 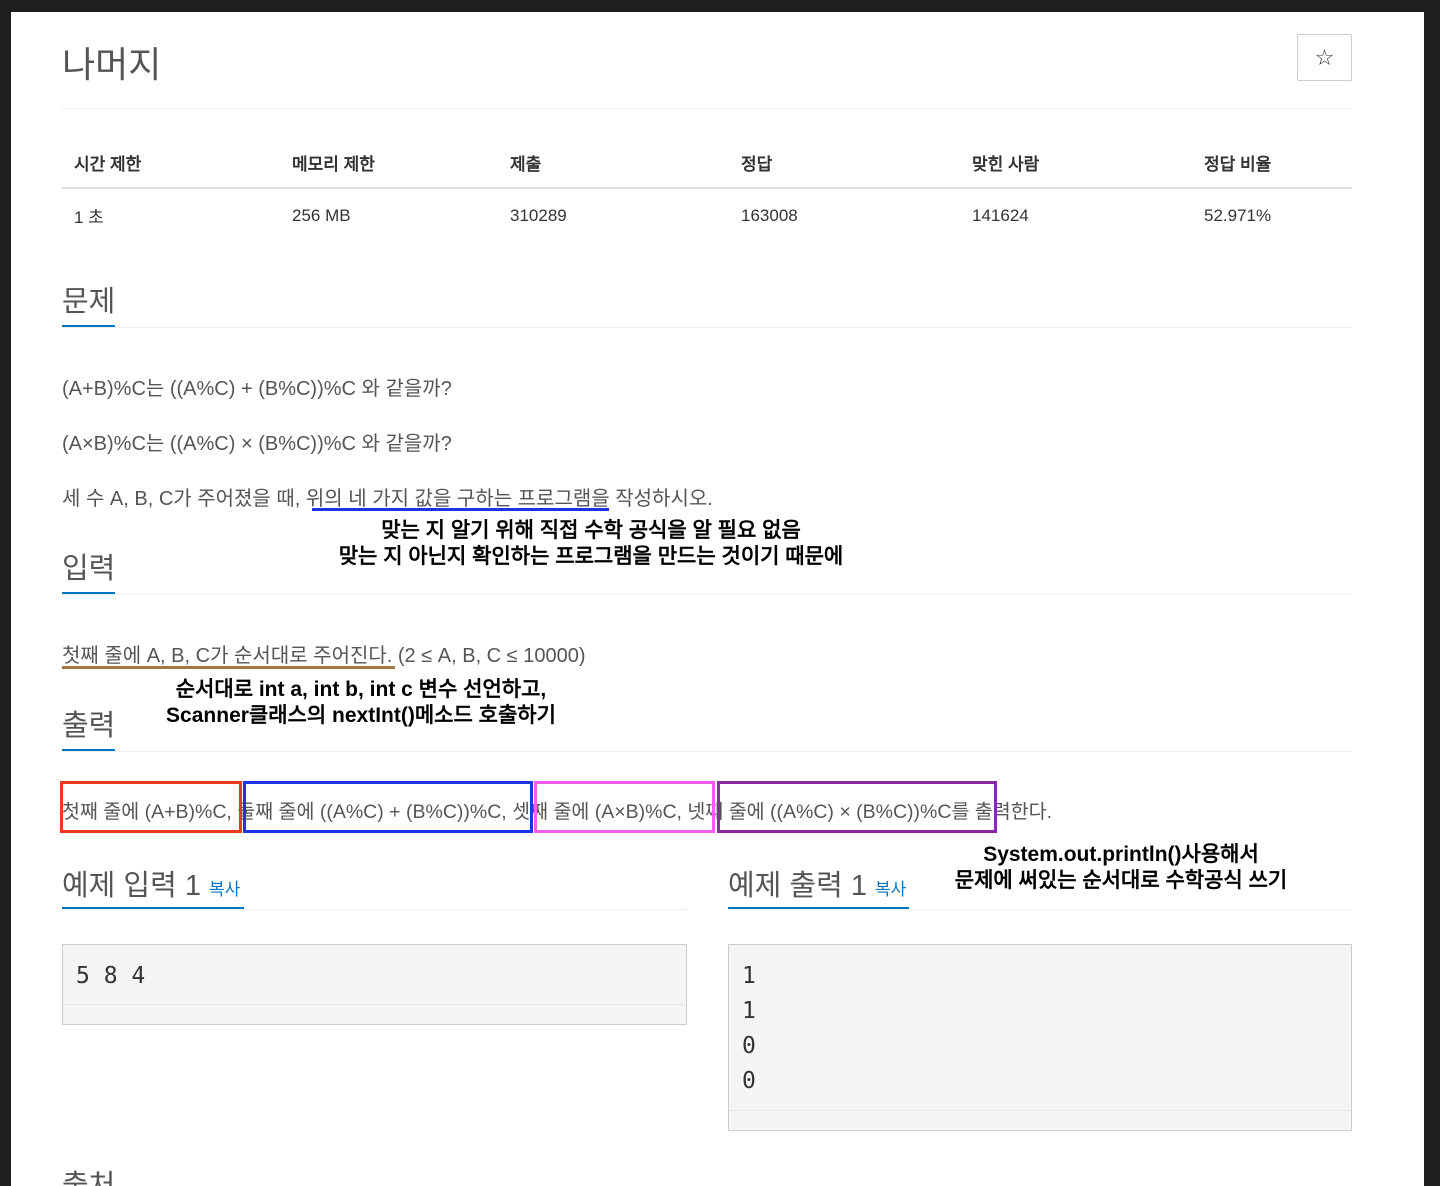 What do you see at coordinates (111, 976) in the screenshot?
I see `sample-input-content: 5 8 4` at bounding box center [111, 976].